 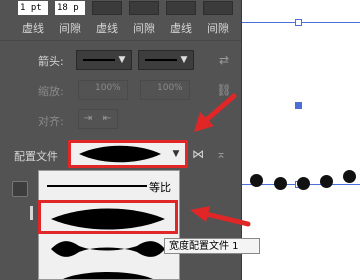 What do you see at coordinates (298, 22) in the screenshot?
I see `selection-handle` at bounding box center [298, 22].